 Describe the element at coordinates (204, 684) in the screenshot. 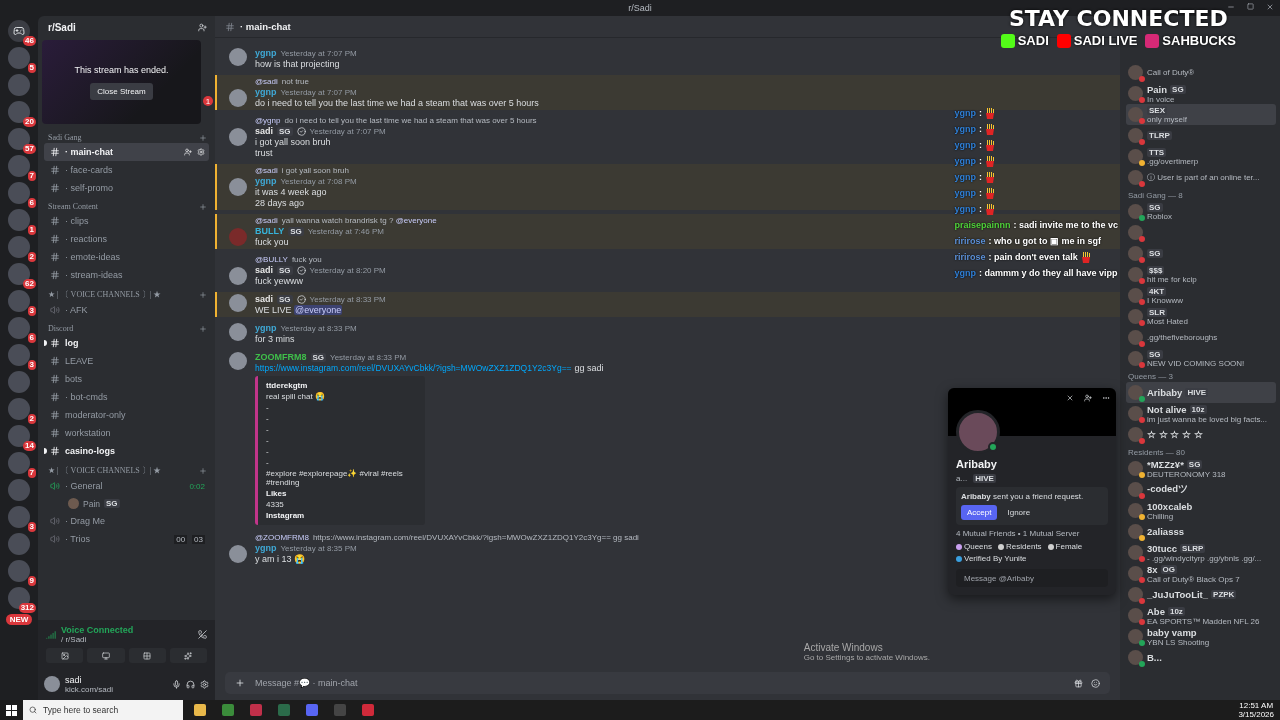

I see `settings-icon` at that location.